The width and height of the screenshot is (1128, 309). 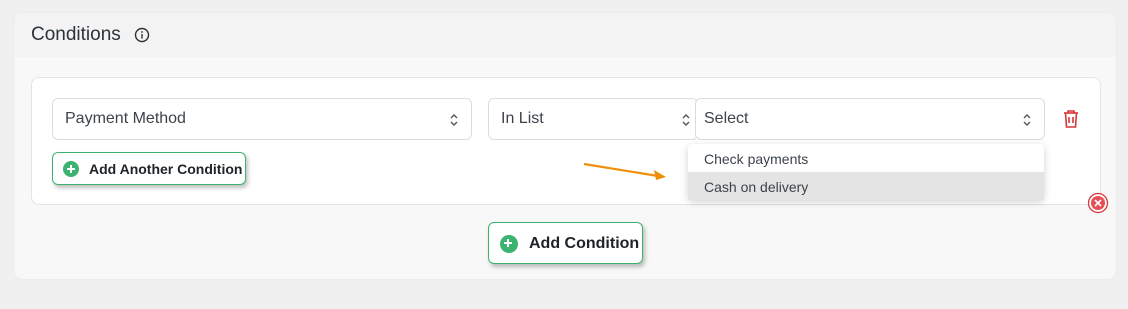 What do you see at coordinates (866, 186) in the screenshot?
I see `dropdown-option: Cash on delivery` at bounding box center [866, 186].